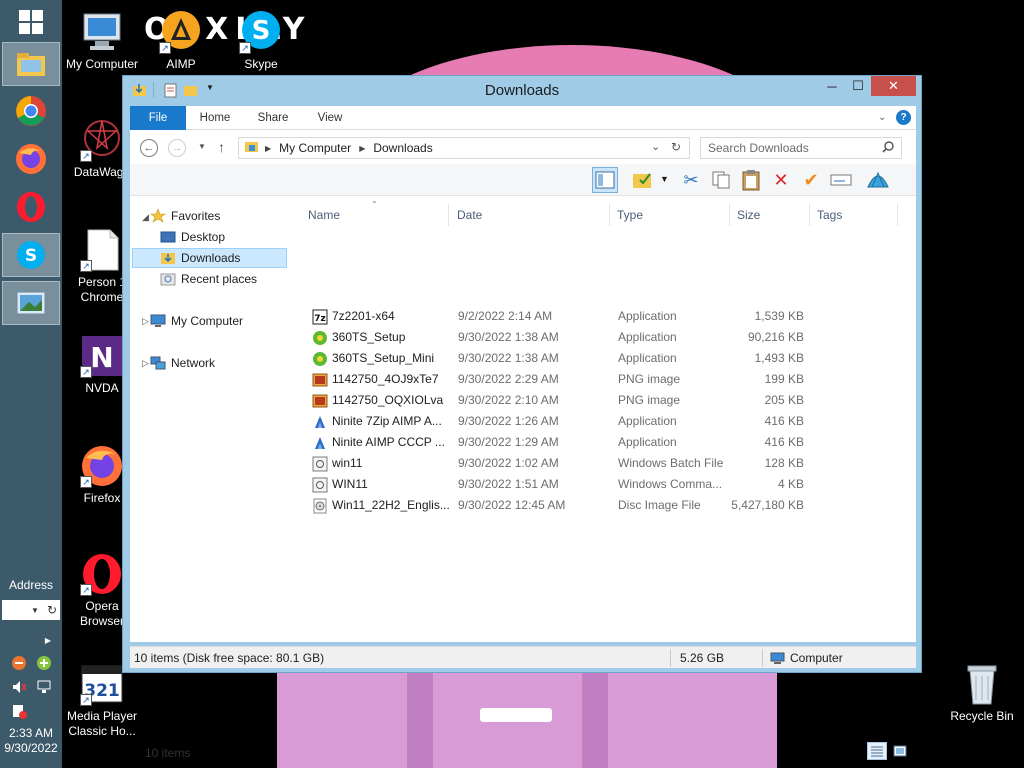 The width and height of the screenshot is (1024, 768). What do you see at coordinates (31, 64) in the screenshot?
I see `taskbar-file-explorer` at bounding box center [31, 64].